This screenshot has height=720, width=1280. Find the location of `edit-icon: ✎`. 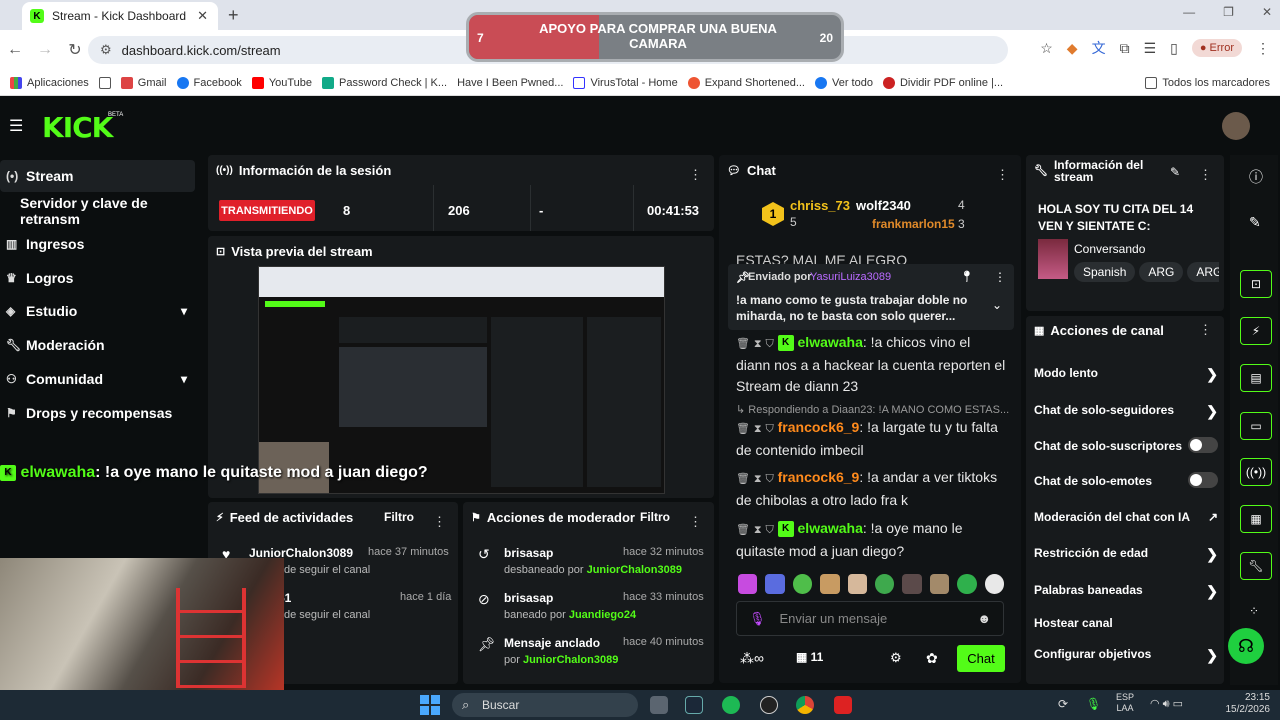

edit-icon: ✎ is located at coordinates (1255, 222).